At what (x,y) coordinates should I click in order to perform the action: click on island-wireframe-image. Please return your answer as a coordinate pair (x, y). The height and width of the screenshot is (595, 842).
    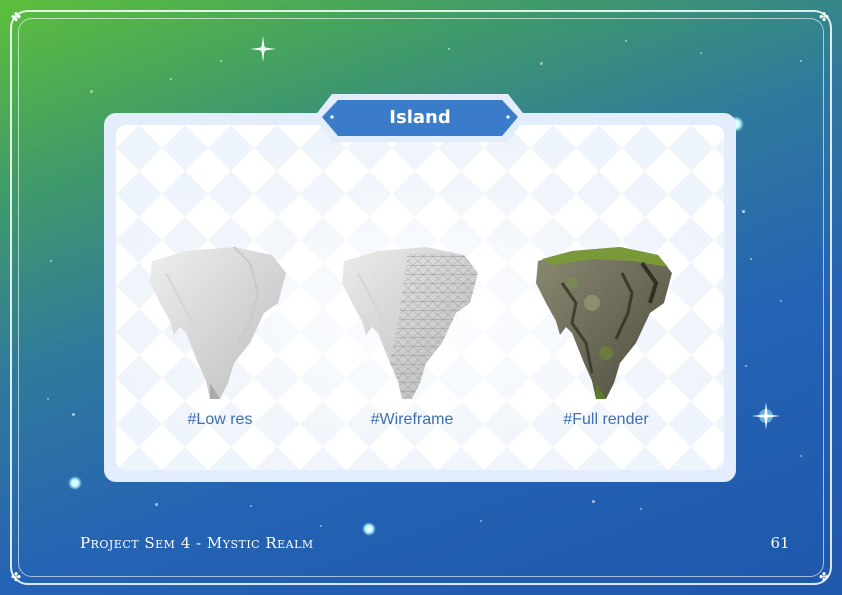
    Looking at the image, I should click on (410, 323).